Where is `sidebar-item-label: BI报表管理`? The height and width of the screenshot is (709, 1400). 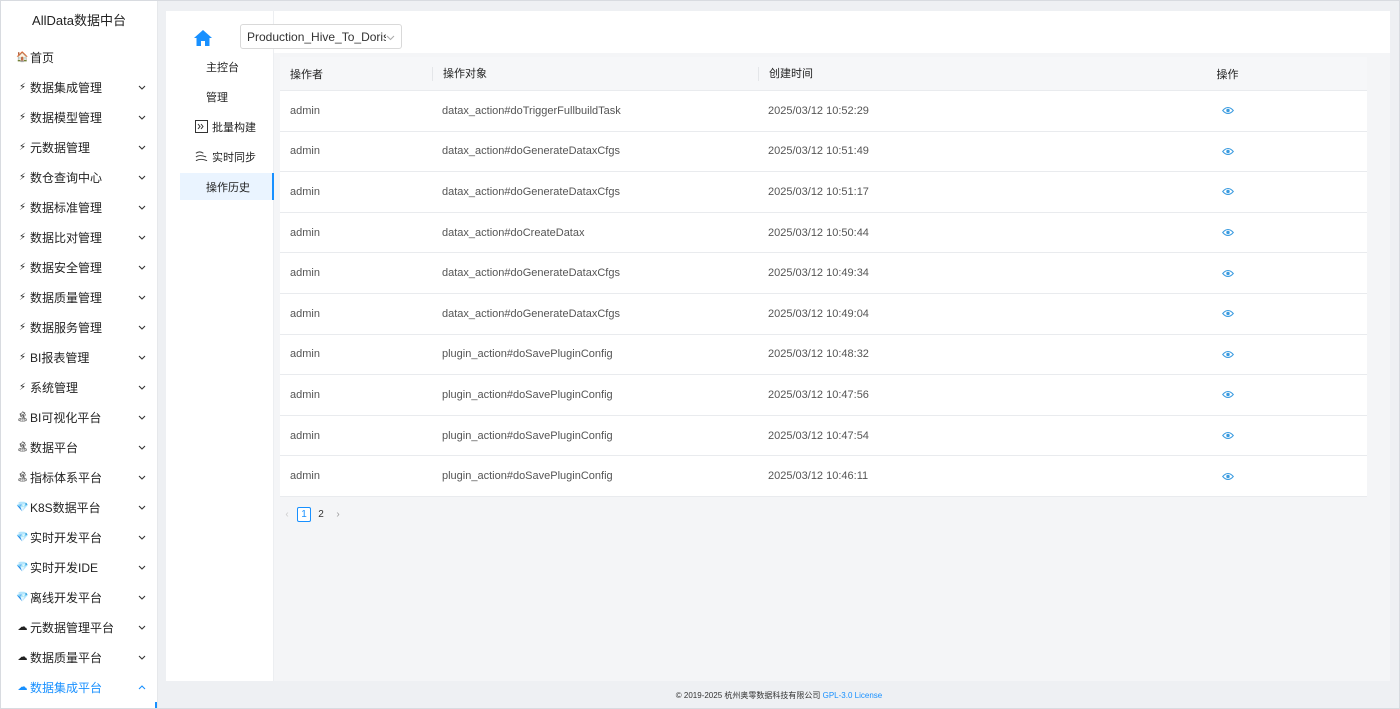 sidebar-item-label: BI报表管理 is located at coordinates (60, 357).